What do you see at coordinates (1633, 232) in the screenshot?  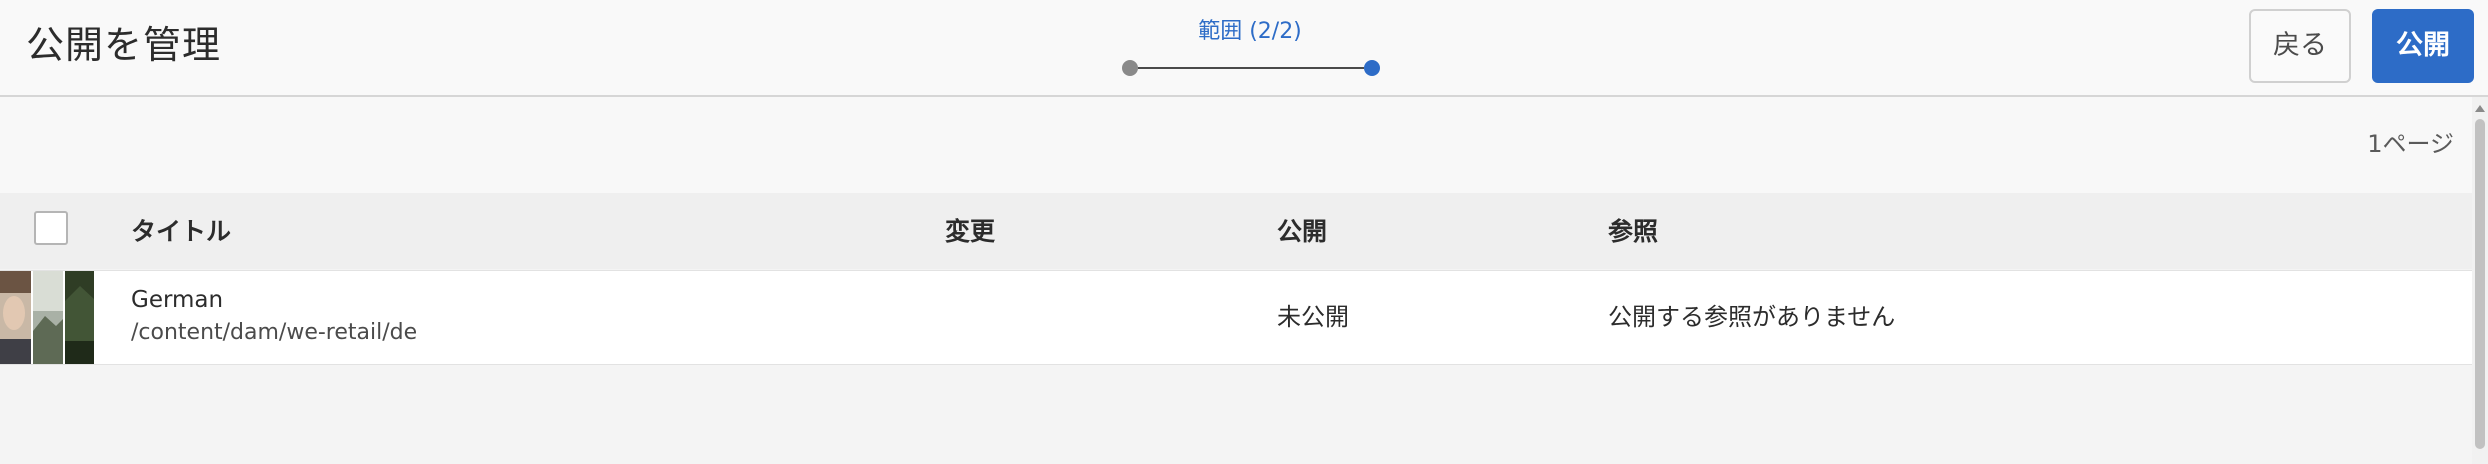 I see `column-header-references: 参照` at bounding box center [1633, 232].